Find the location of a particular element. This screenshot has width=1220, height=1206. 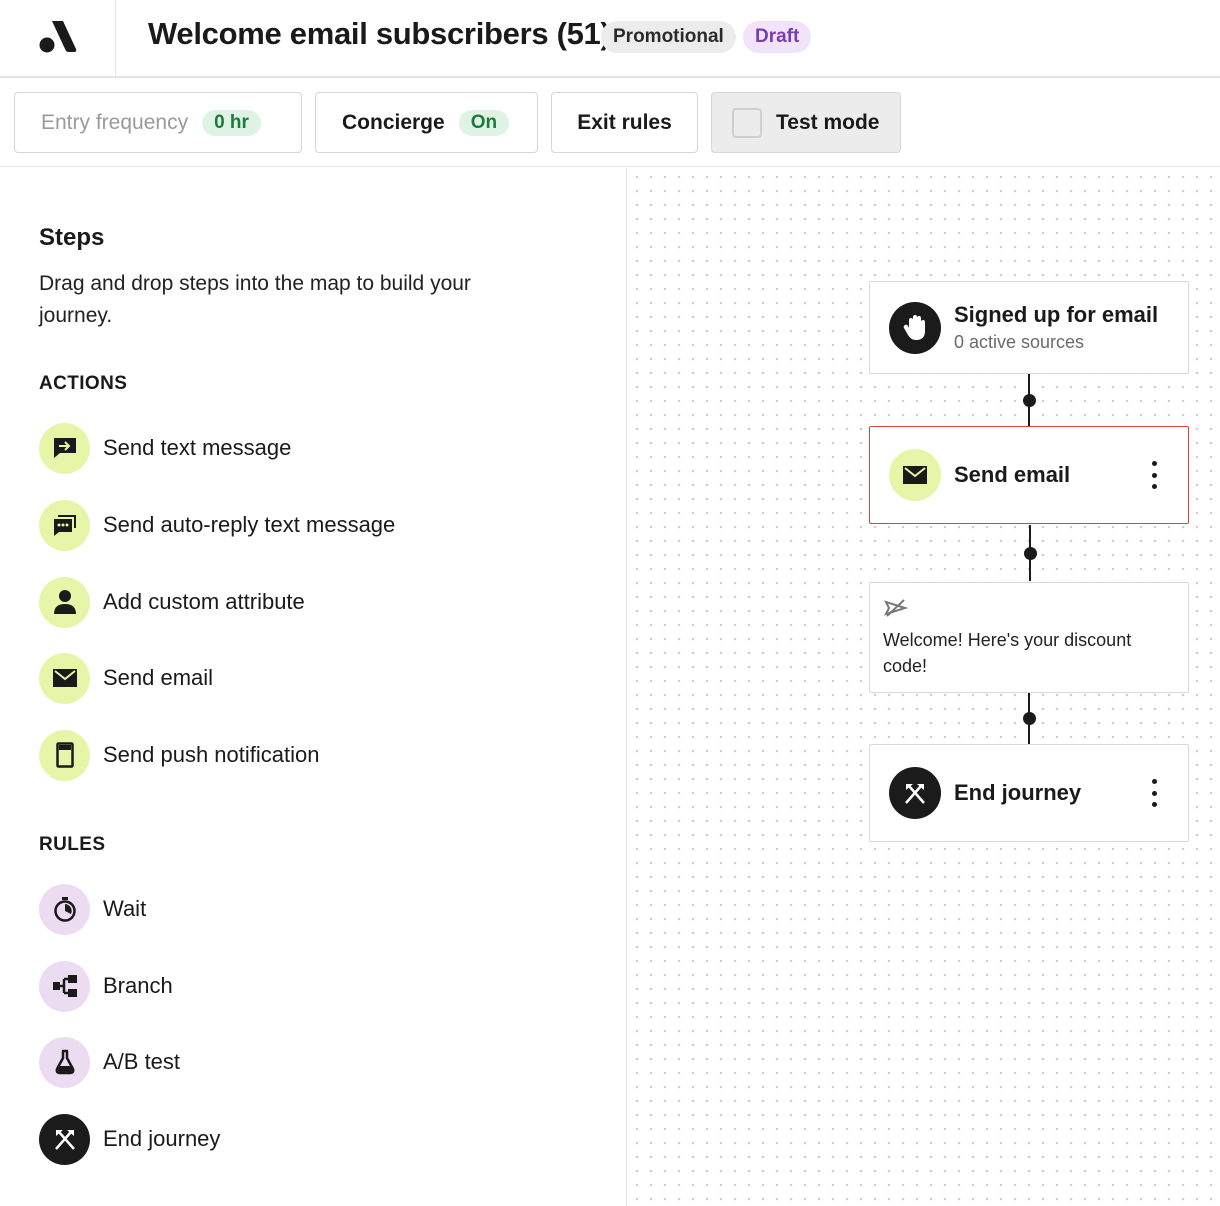

entry-frequency-value: 0 hr is located at coordinates (231, 122).